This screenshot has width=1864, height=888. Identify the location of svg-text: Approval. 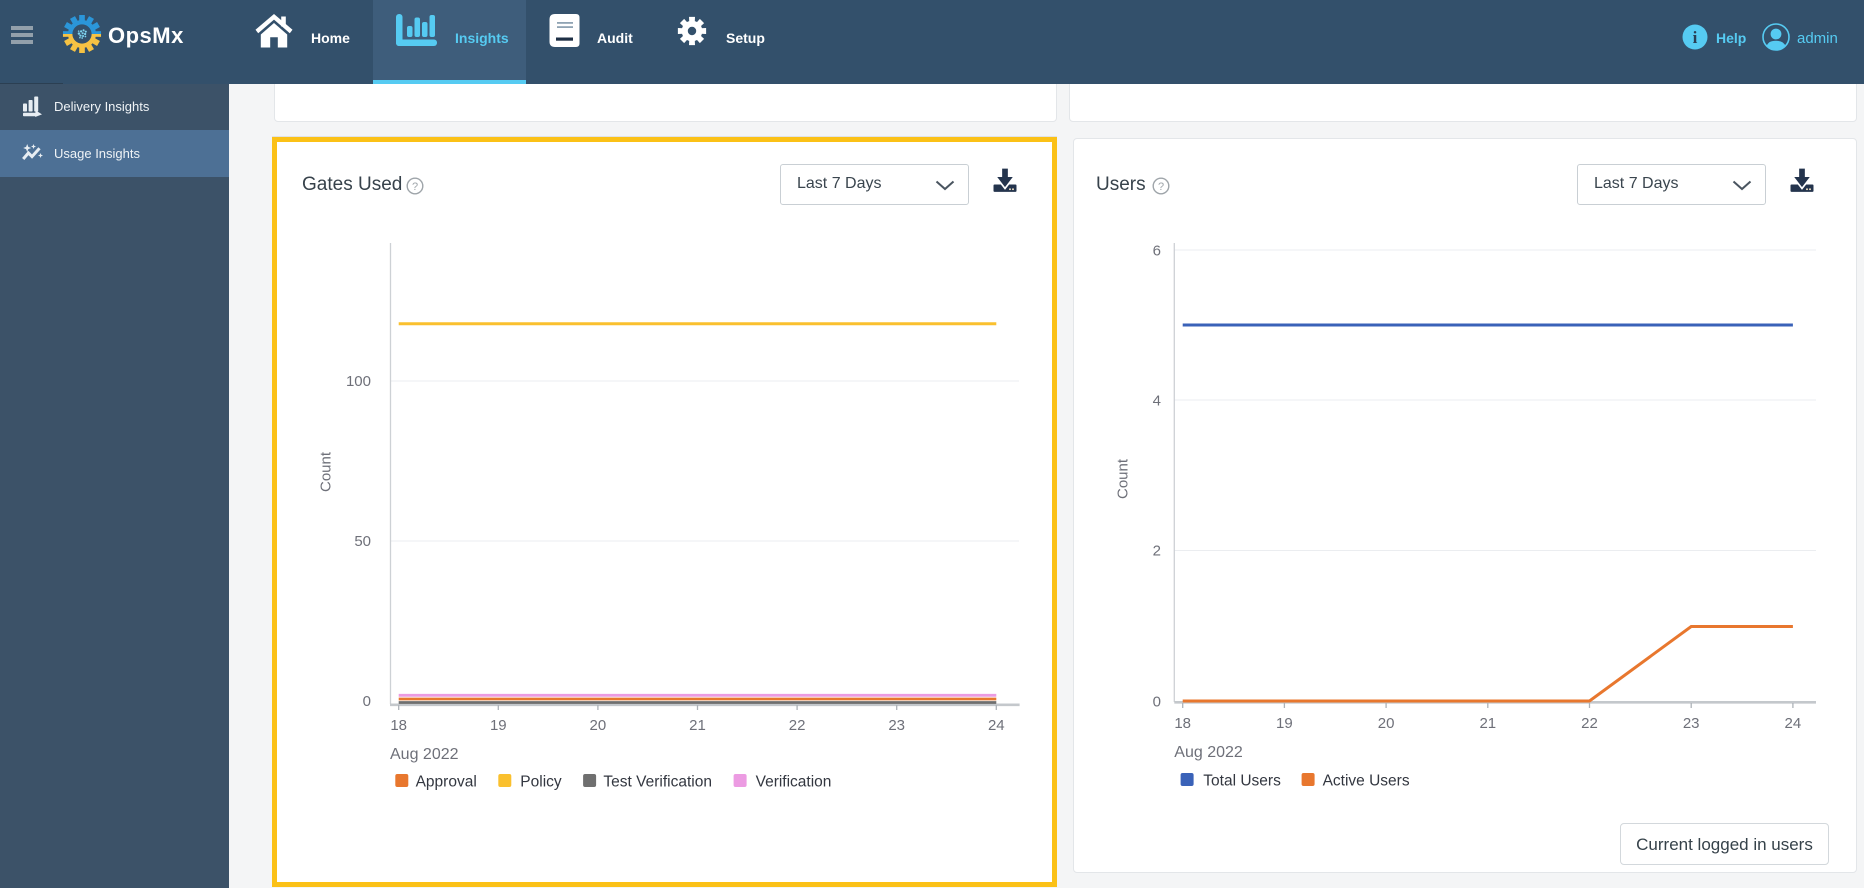
(446, 782).